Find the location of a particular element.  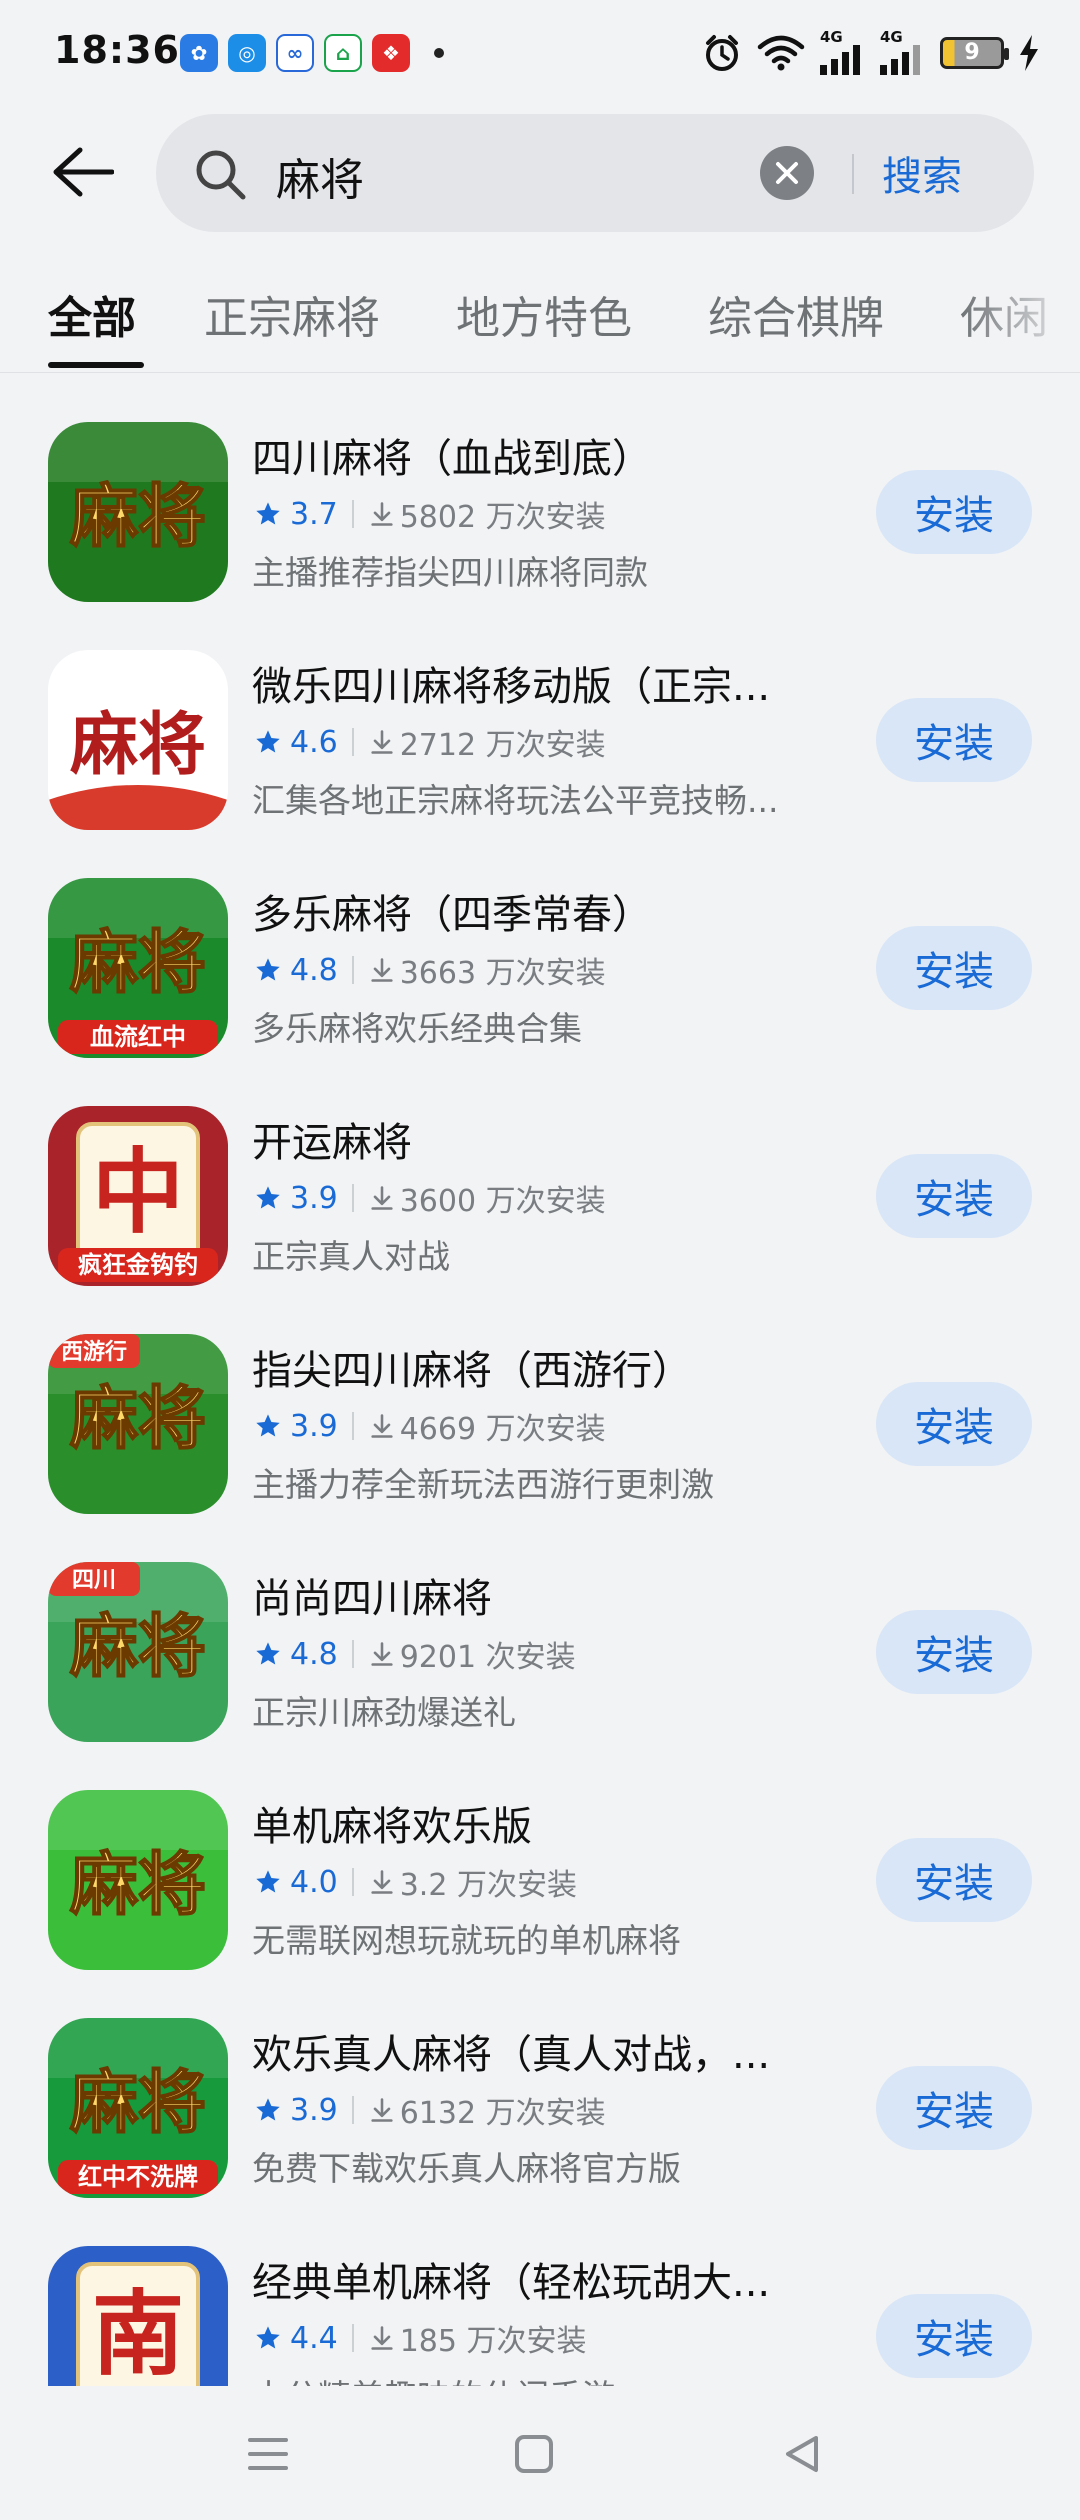

navigation-bar is located at coordinates (540, 2453).